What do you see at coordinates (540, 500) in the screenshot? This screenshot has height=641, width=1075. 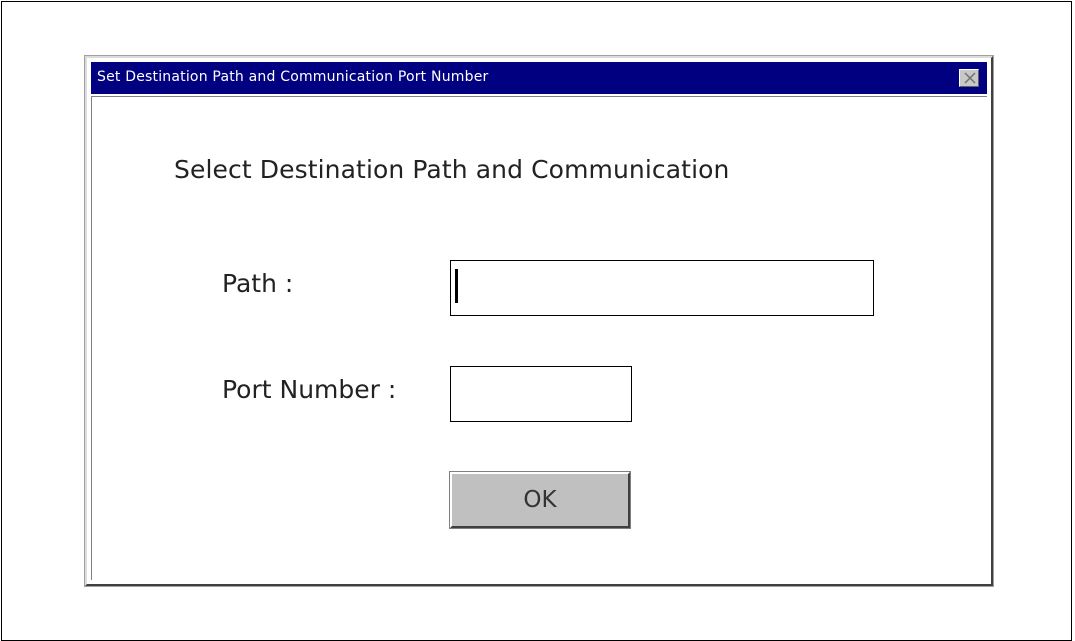 I see `ok-button: OK` at bounding box center [540, 500].